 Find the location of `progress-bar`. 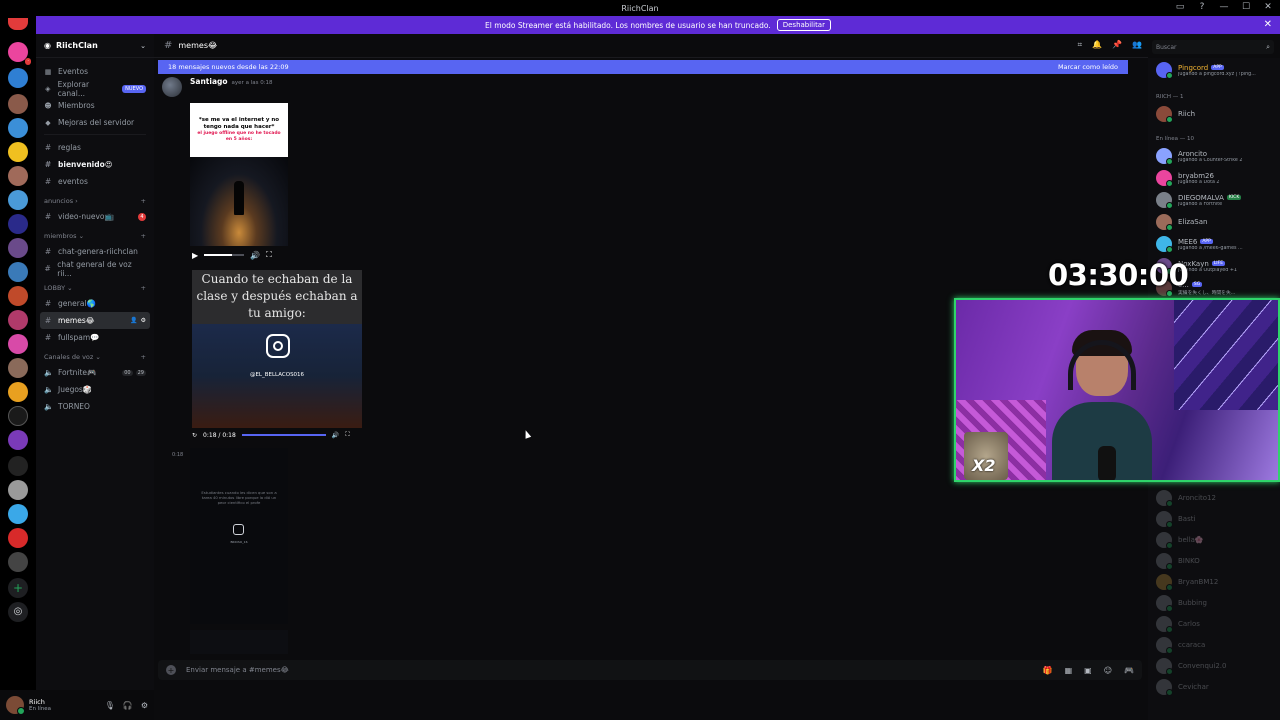

progress-bar is located at coordinates (283, 435).